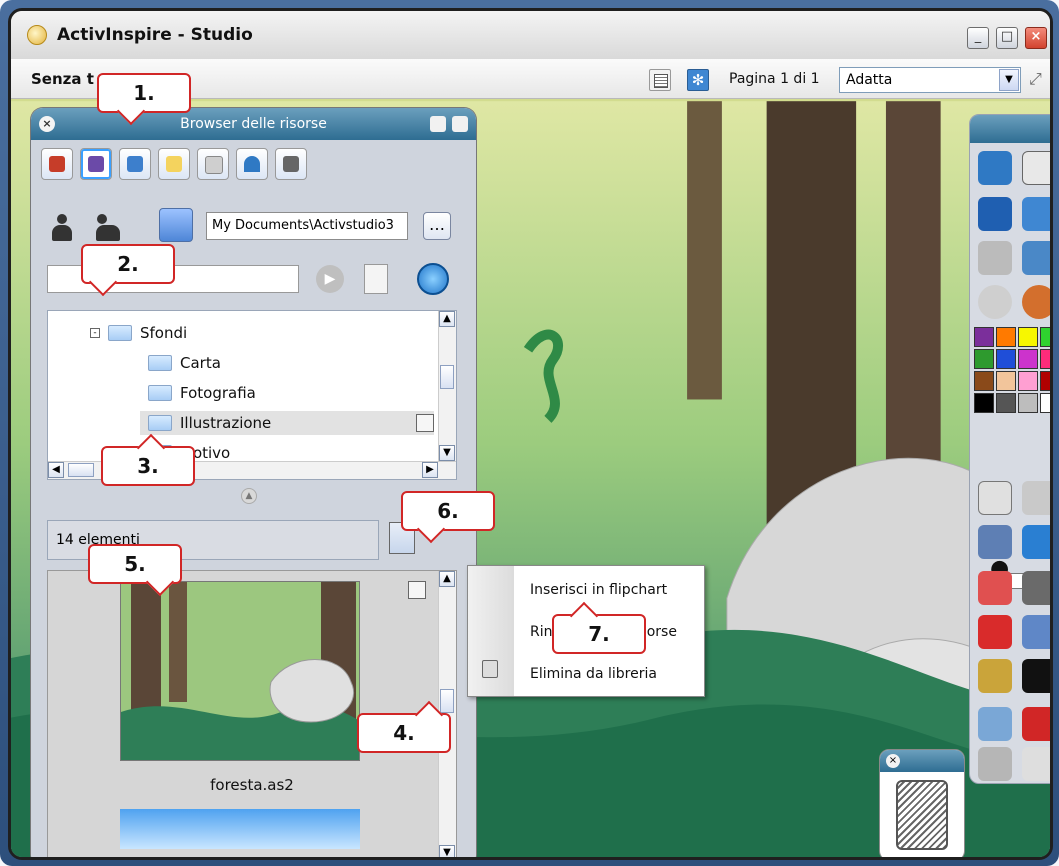  Describe the element at coordinates (978, 38) in the screenshot. I see `minimize-button: _` at that location.